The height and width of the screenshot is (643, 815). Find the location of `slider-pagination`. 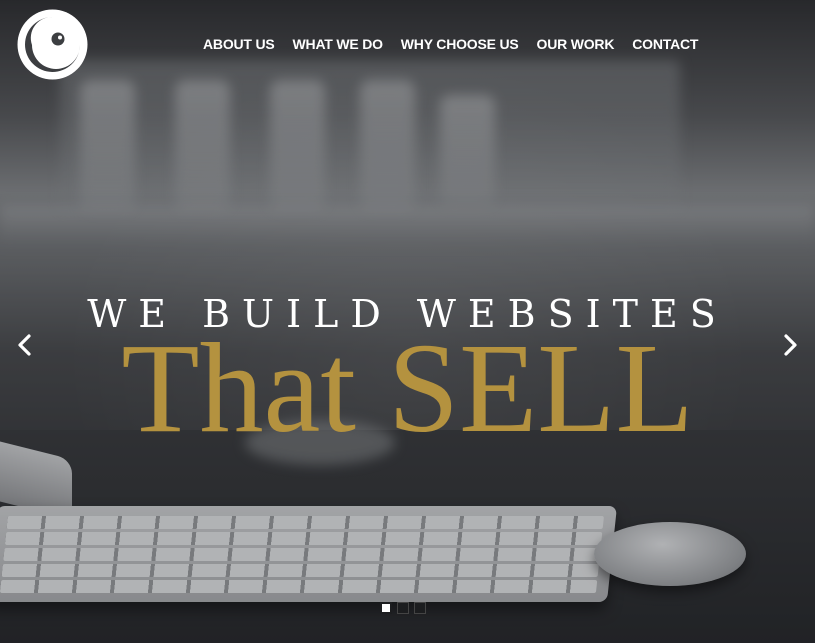

slider-pagination is located at coordinates (403, 608).